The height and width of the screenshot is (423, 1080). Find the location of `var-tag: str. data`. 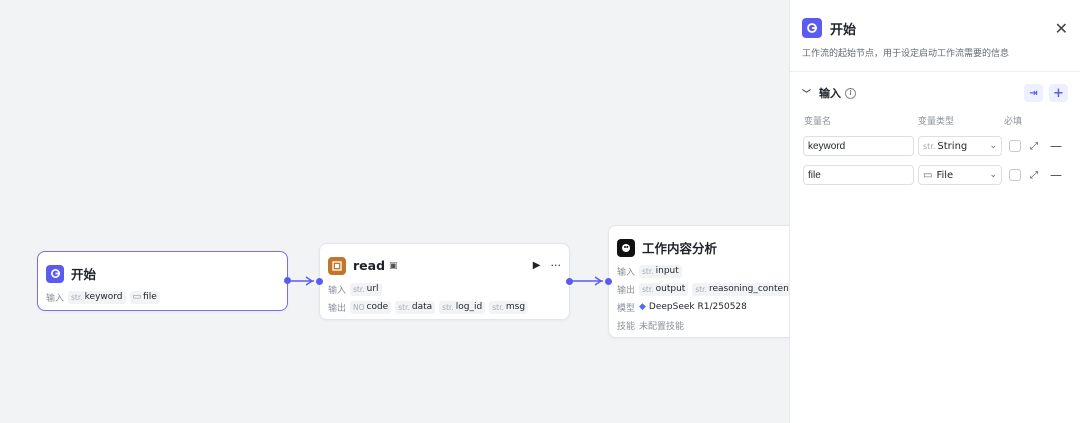

var-tag: str. data is located at coordinates (415, 307).